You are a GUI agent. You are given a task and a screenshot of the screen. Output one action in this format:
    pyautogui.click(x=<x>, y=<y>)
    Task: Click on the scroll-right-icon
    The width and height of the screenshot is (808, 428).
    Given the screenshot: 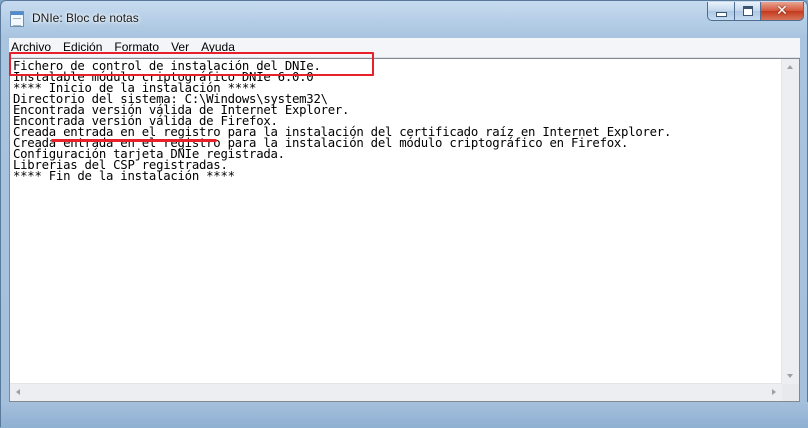 What is the action you would take?
    pyautogui.click(x=774, y=392)
    